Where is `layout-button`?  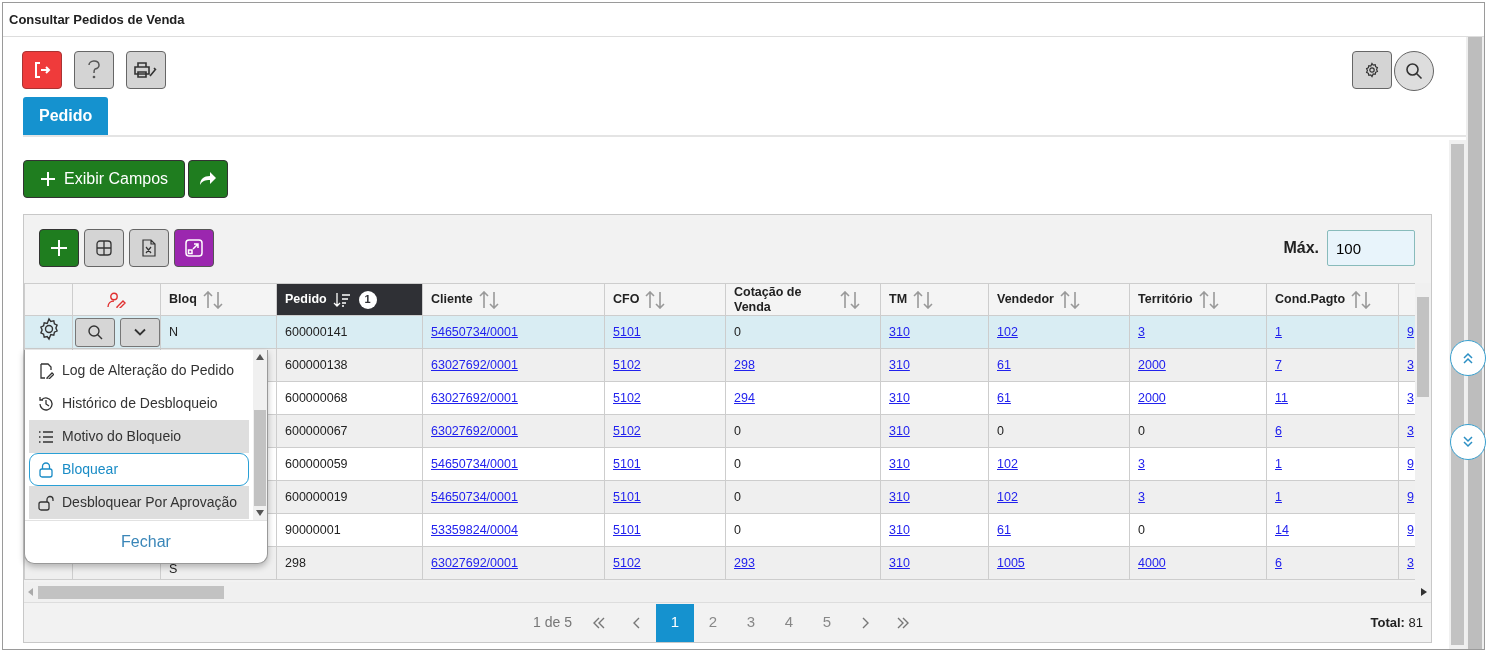 layout-button is located at coordinates (104, 248).